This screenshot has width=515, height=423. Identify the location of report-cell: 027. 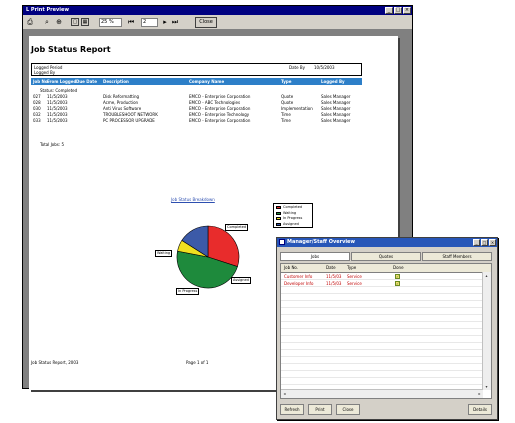
(37, 96).